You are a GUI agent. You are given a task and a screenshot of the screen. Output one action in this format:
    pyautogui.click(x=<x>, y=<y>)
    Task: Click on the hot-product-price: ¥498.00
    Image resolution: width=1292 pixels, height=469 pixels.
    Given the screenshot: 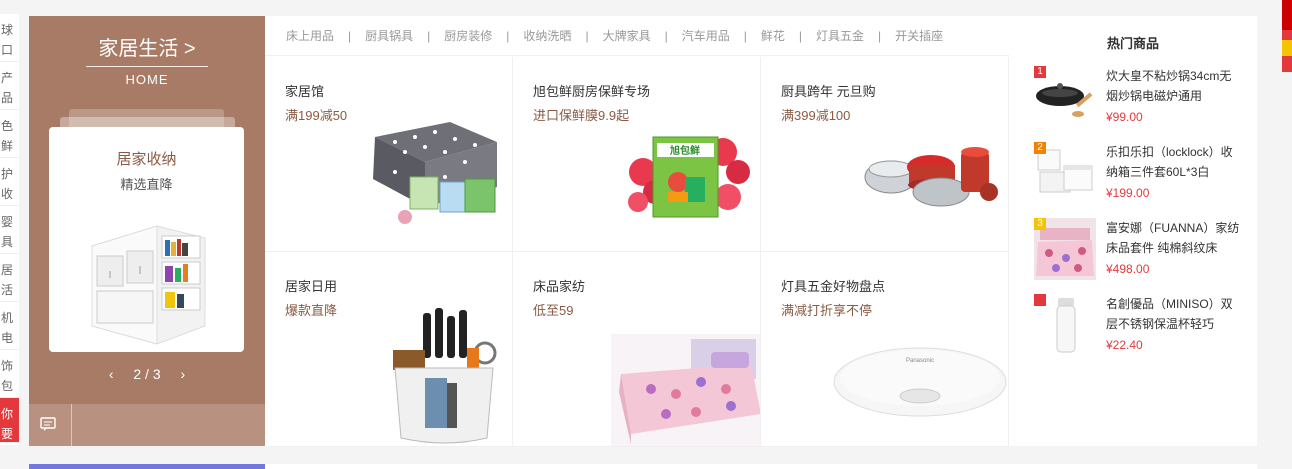 What is the action you would take?
    pyautogui.click(x=1128, y=269)
    